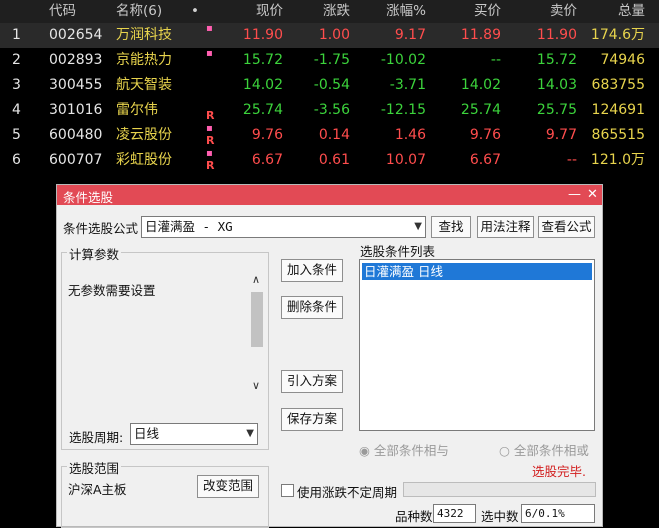 This screenshot has width=659, height=528. Describe the element at coordinates (410, 35) in the screenshot. I see `row-pct: 9.17` at that location.